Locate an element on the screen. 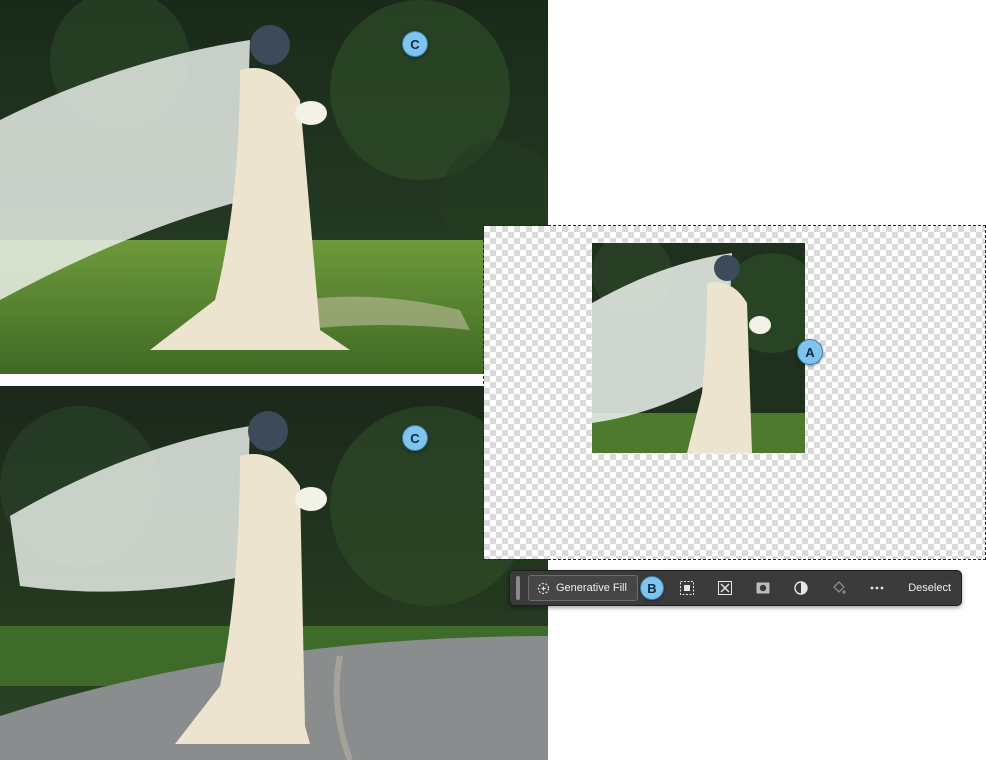  callout-c-bottom: C is located at coordinates (415, 438).